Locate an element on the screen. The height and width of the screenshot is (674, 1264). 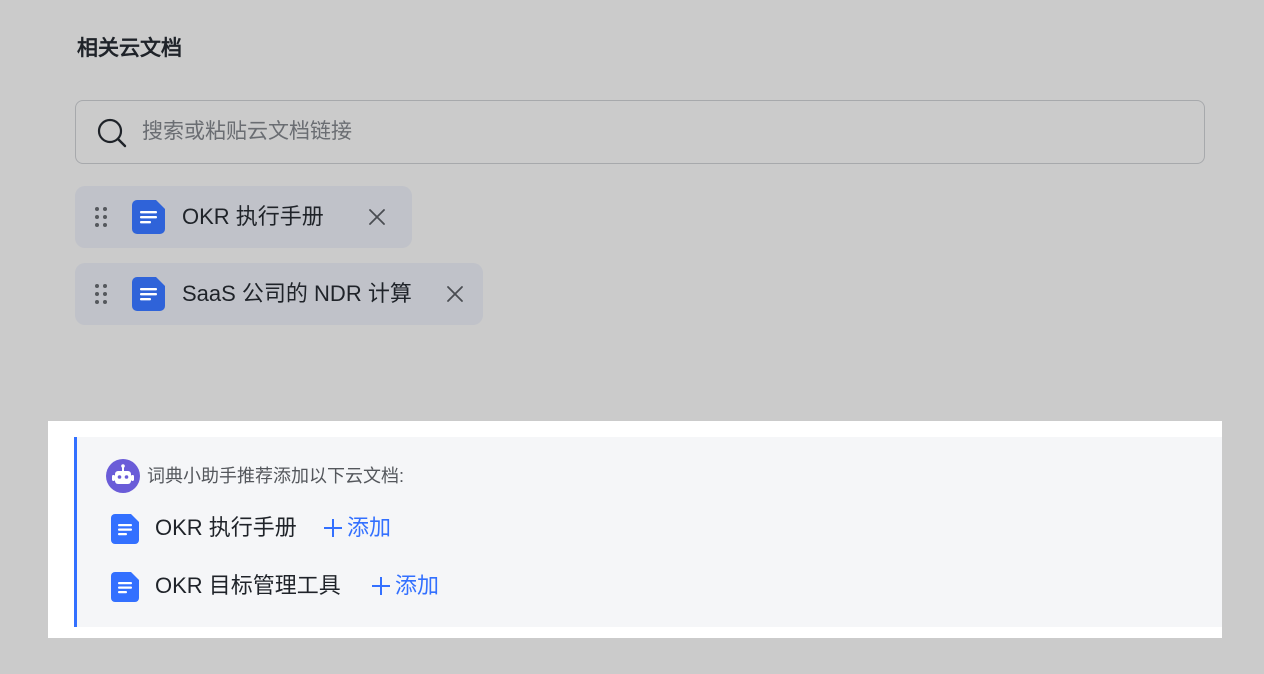
linked-doc-chip: SaaS 公司的 NDR 计算 is located at coordinates (279, 294).